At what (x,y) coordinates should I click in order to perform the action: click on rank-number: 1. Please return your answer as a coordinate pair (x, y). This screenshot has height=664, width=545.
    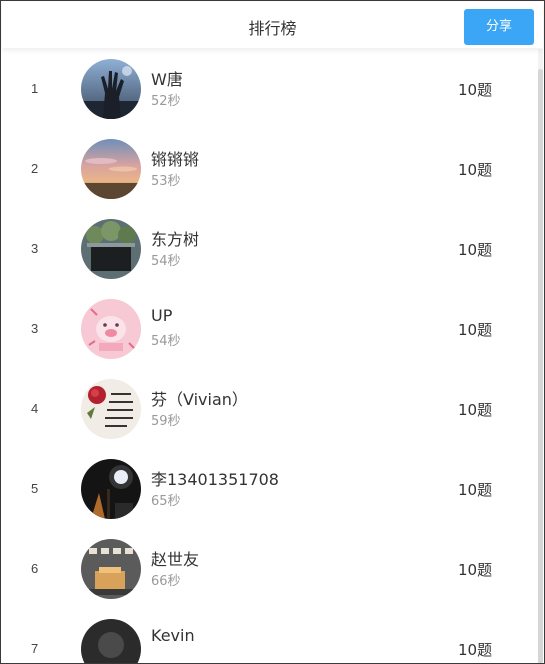
    Looking at the image, I should click on (35, 88).